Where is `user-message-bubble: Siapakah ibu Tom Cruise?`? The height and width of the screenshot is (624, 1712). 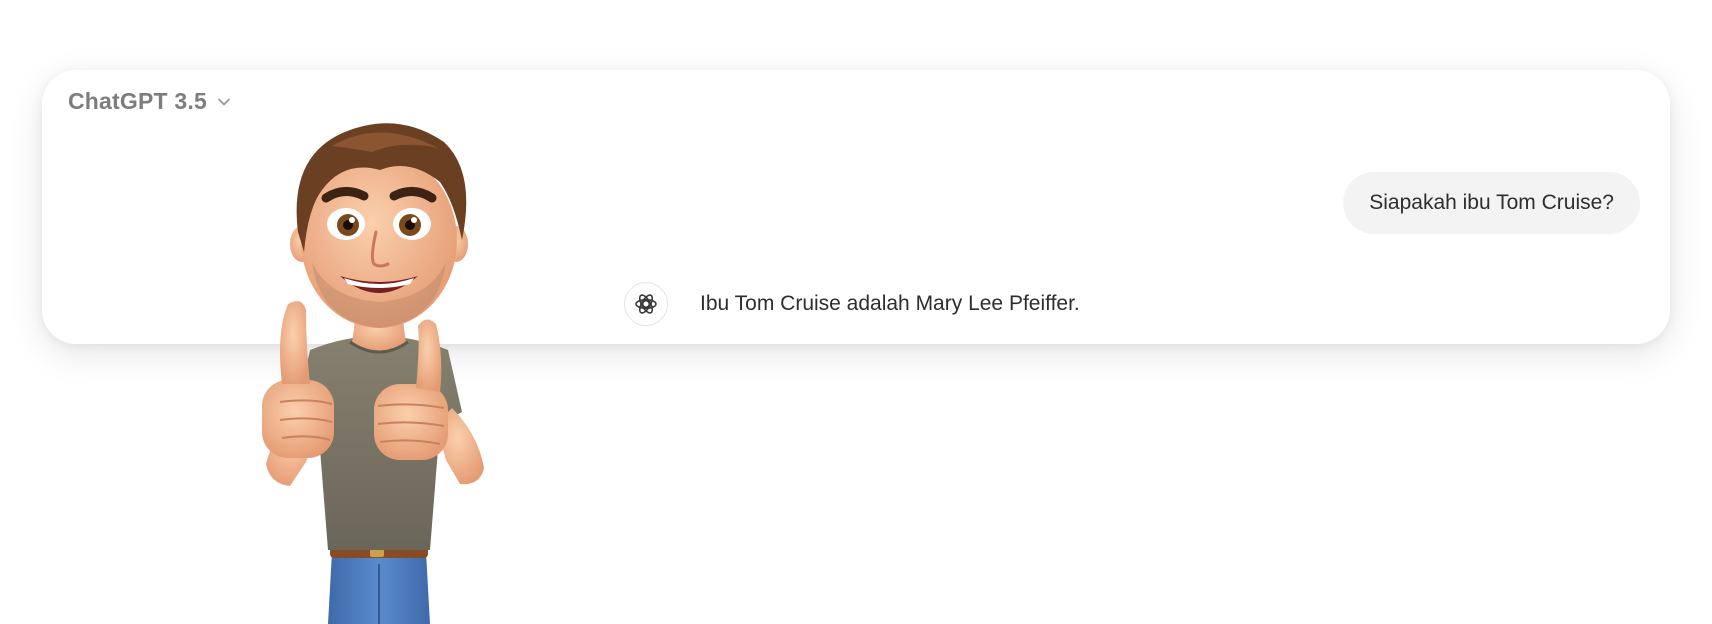 user-message-bubble: Siapakah ibu Tom Cruise? is located at coordinates (1491, 203).